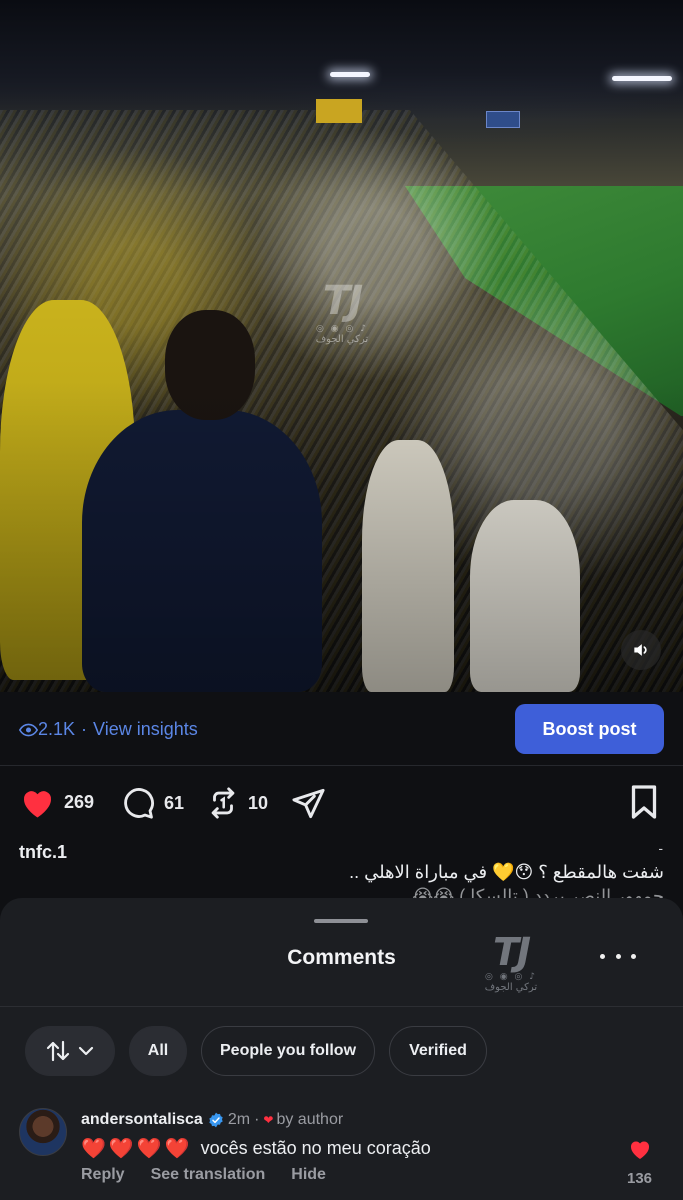 The height and width of the screenshot is (1200, 683). Describe the element at coordinates (310, 1119) in the screenshot. I see `by-author-label: by author` at that location.